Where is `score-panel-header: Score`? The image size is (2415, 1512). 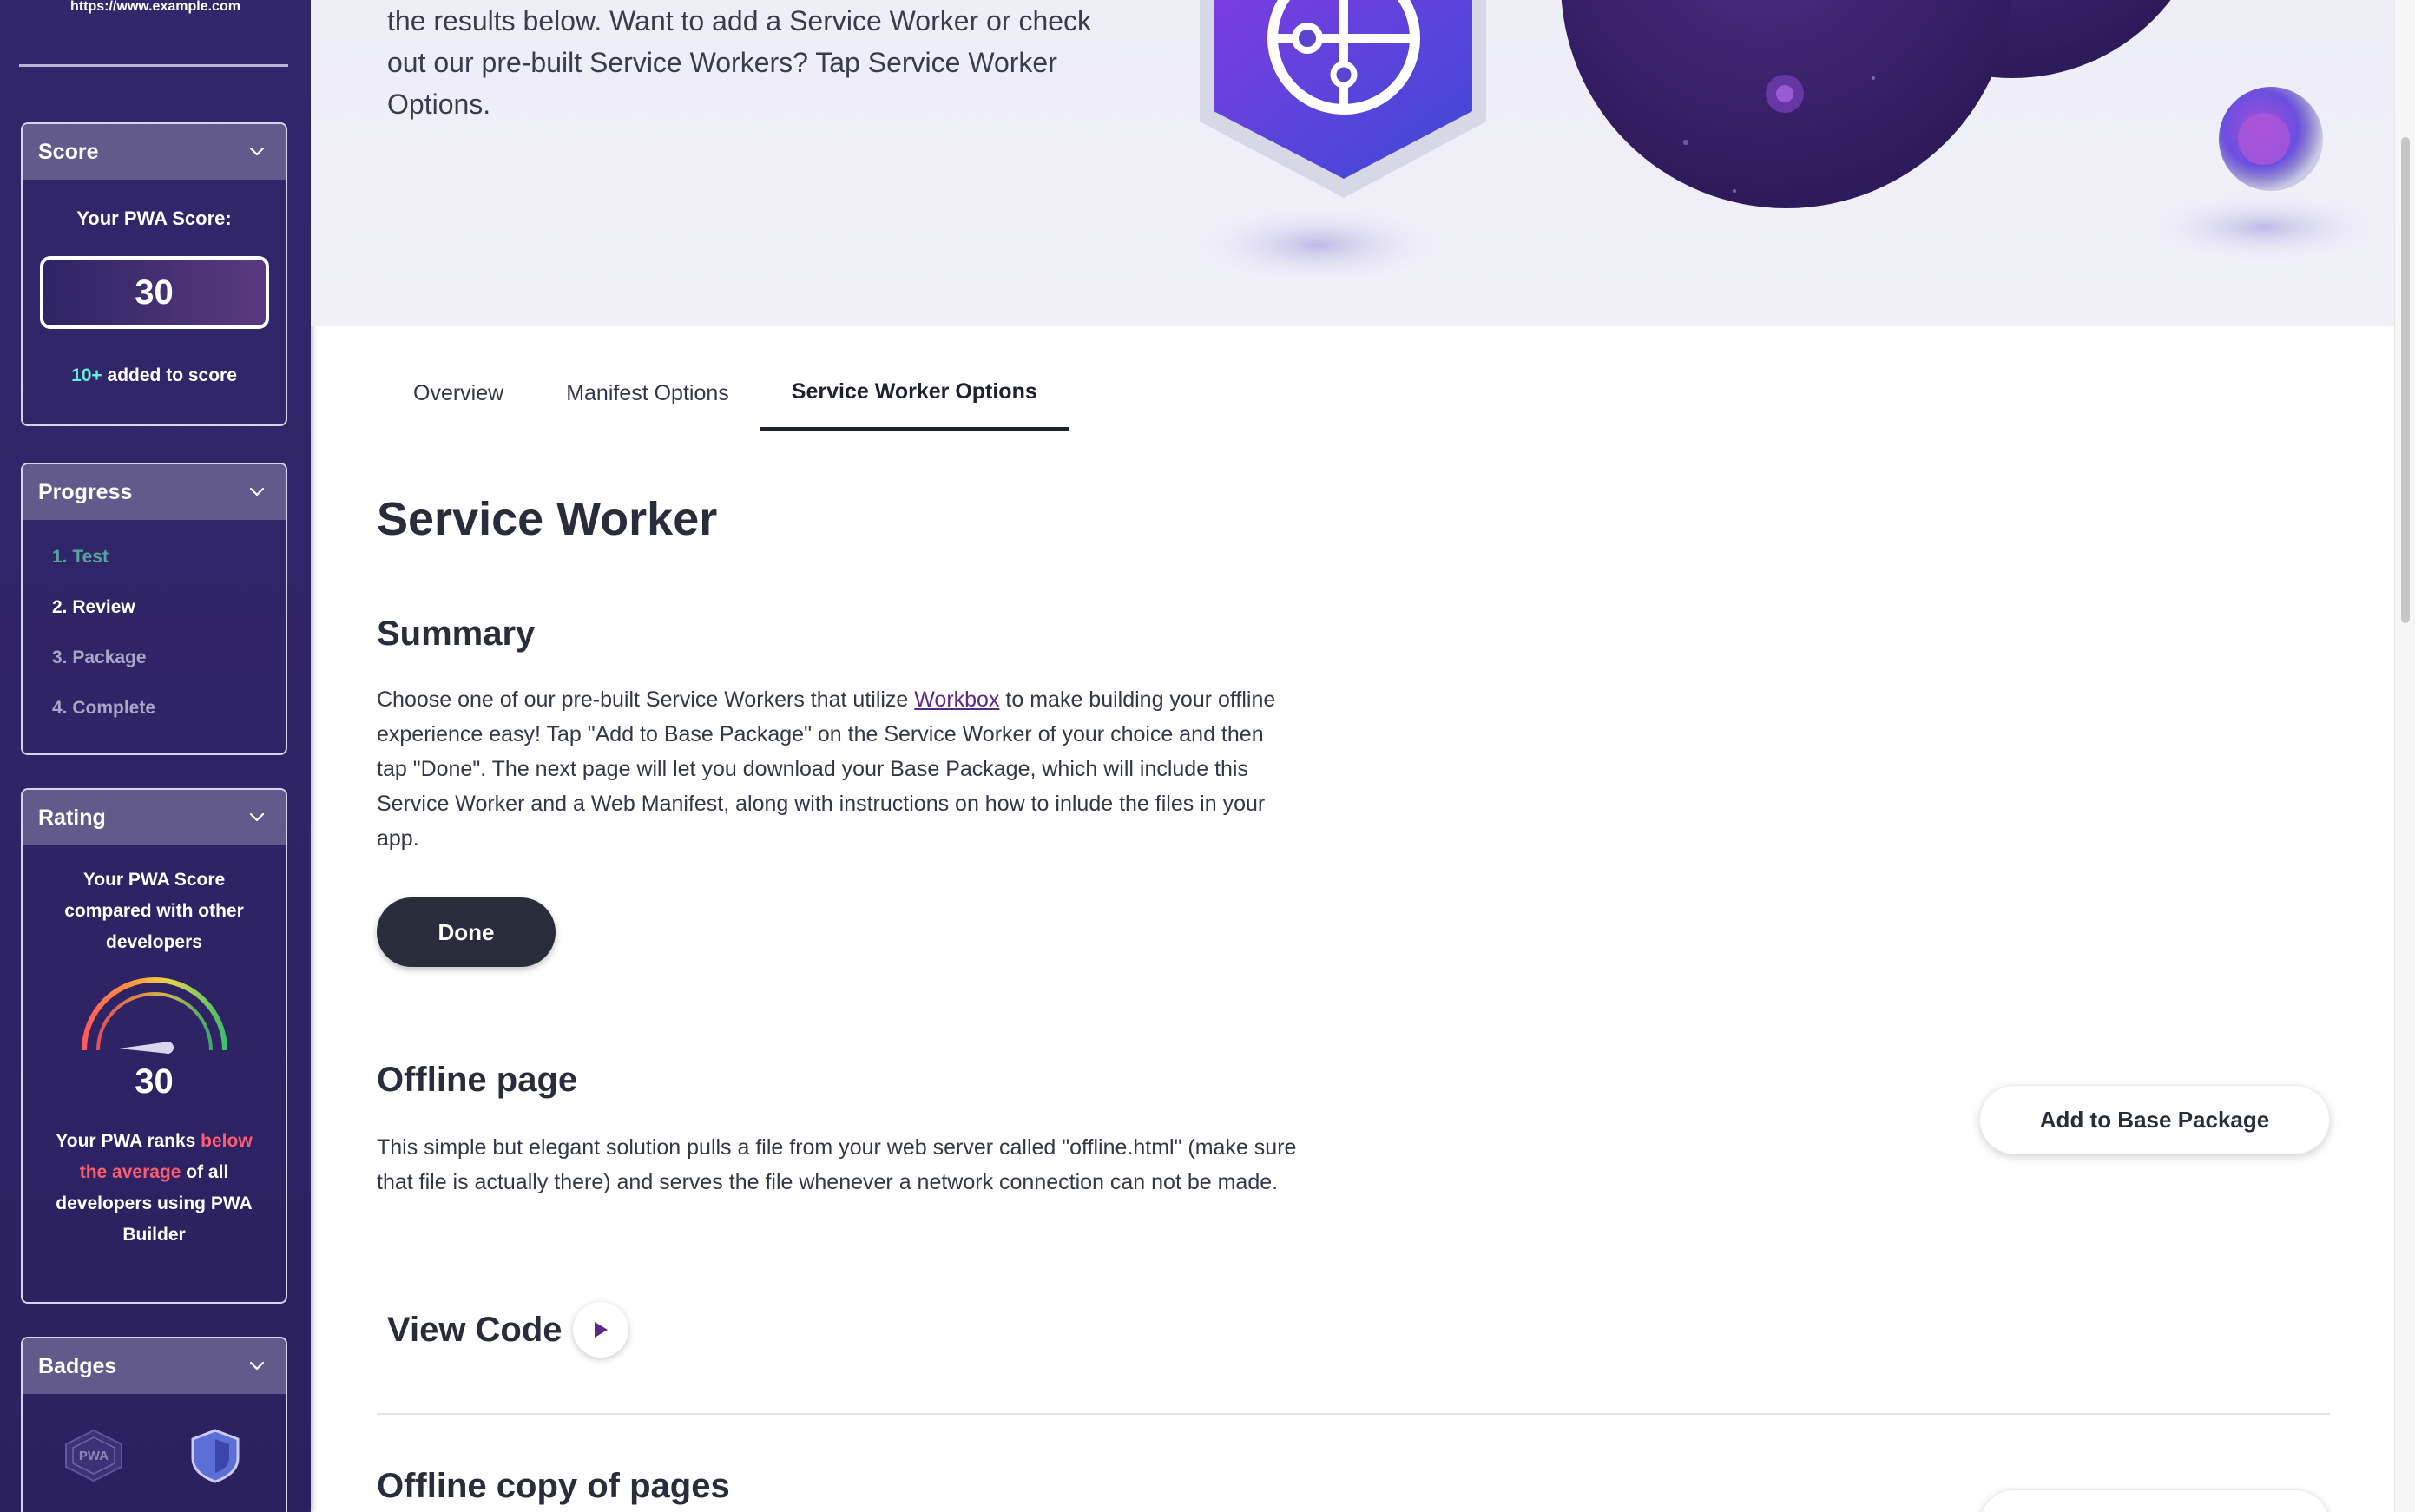
score-panel-header: Score is located at coordinates (154, 152).